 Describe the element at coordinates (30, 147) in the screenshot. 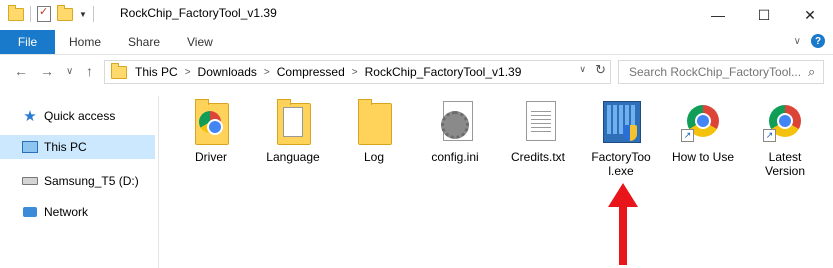

I see `computer-icon` at that location.